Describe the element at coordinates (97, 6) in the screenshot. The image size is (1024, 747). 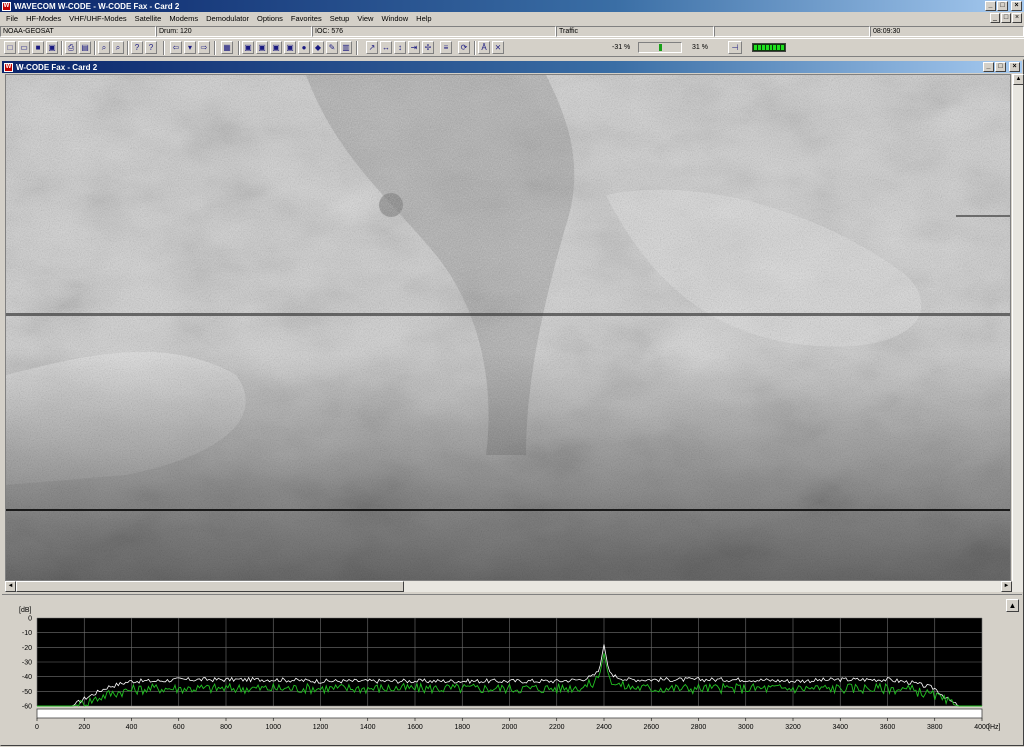
I see `app-title: WAVECOM W-CODE - W-CODE Fax - Card 2` at that location.